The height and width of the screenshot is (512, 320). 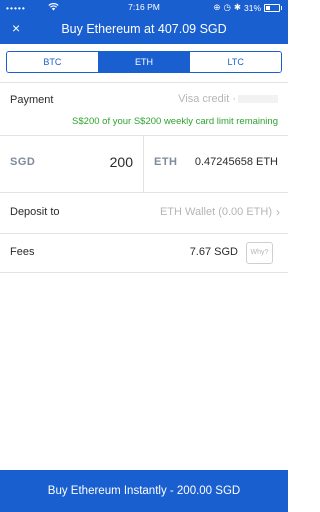 What do you see at coordinates (235, 62) in the screenshot?
I see `tab-ltc: LTC` at bounding box center [235, 62].